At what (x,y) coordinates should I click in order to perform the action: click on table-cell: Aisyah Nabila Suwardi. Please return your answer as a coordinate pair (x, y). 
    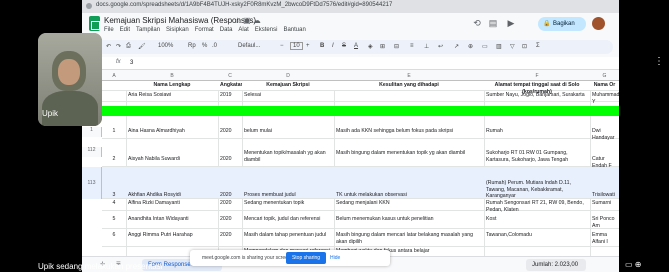
    Looking at the image, I should click on (172, 159).